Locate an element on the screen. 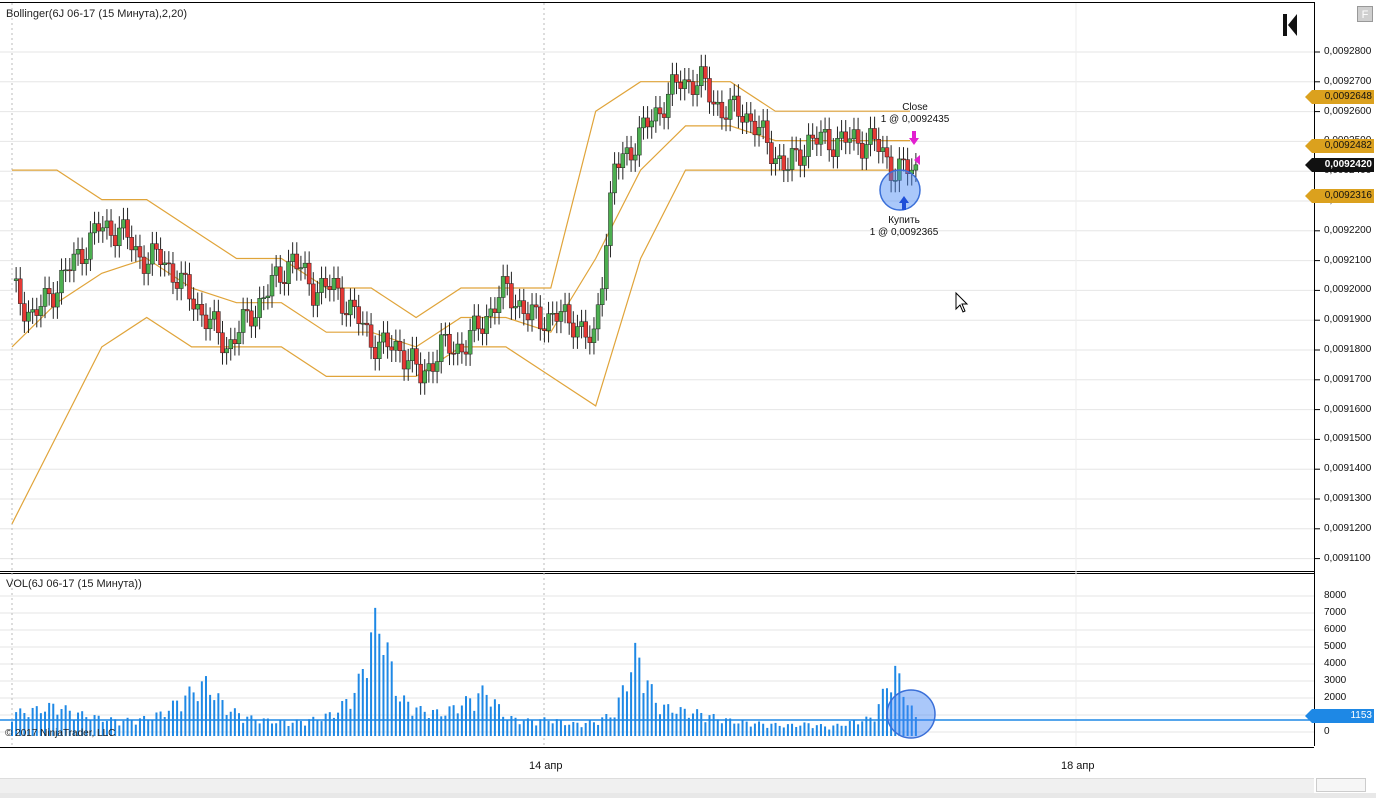 The width and height of the screenshot is (1376, 798). buy-detail: 1 @ 0,0092365 is located at coordinates (904, 232).